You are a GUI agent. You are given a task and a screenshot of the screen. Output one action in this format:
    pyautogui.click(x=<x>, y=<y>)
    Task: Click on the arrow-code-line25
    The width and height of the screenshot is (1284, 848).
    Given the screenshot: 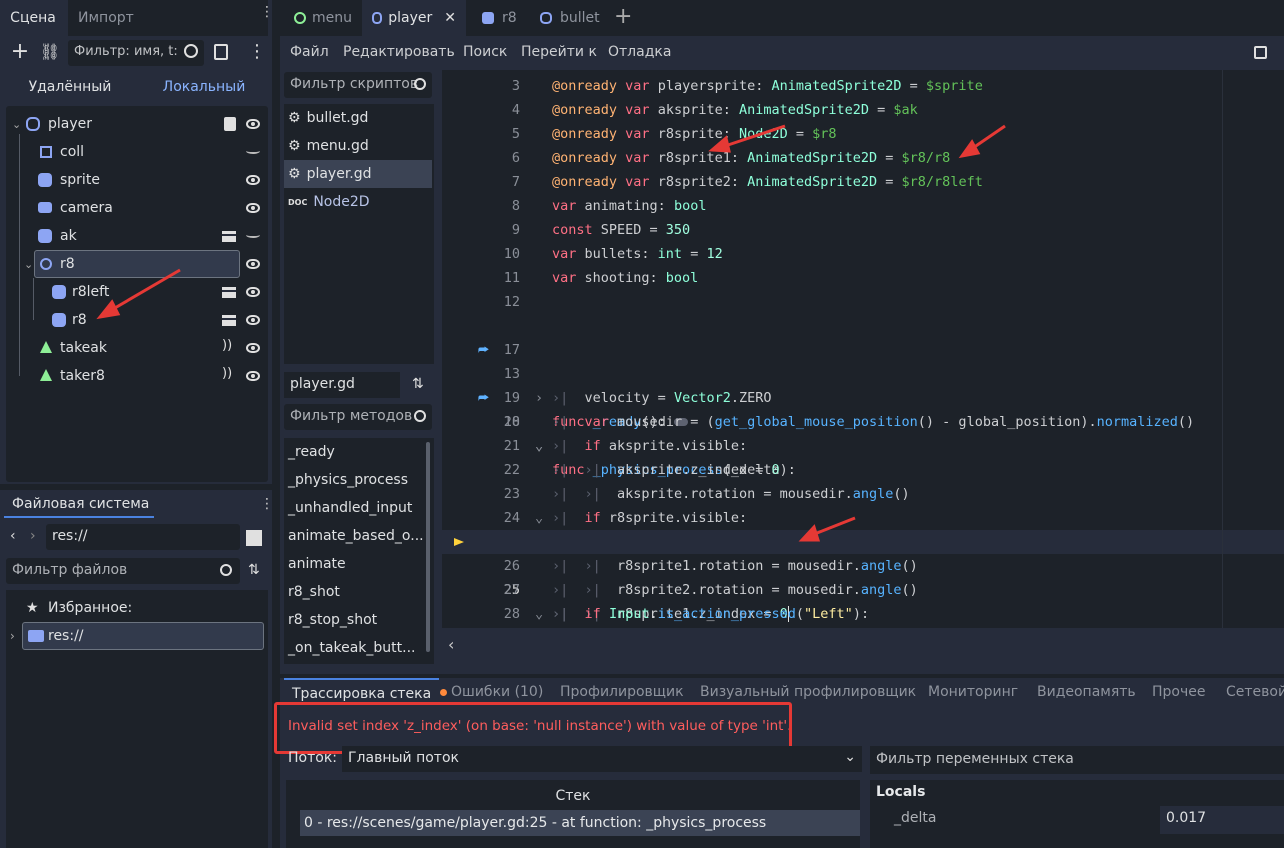 What is the action you would take?
    pyautogui.click(x=827, y=529)
    